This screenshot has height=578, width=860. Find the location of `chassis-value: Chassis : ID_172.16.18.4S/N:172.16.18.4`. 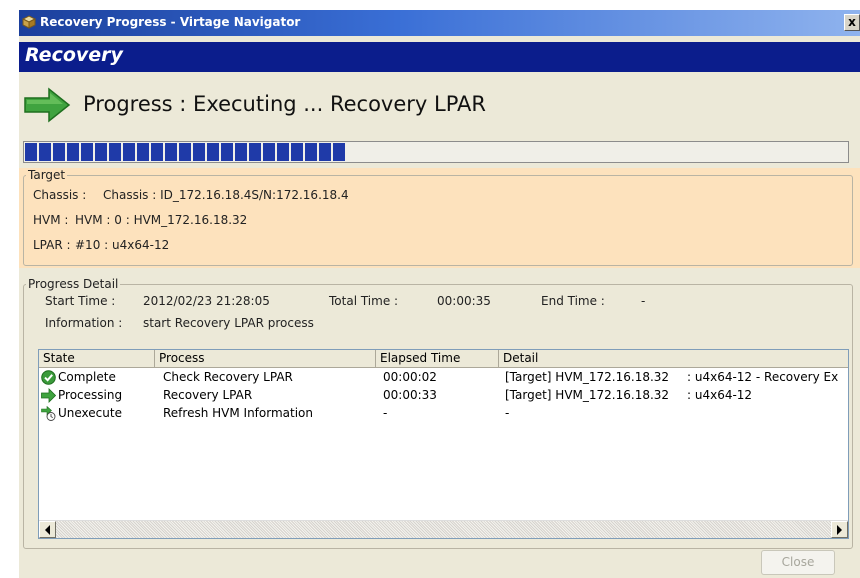

chassis-value: Chassis : ID_172.16.18.4S/N:172.16.18.4 is located at coordinates (226, 195).